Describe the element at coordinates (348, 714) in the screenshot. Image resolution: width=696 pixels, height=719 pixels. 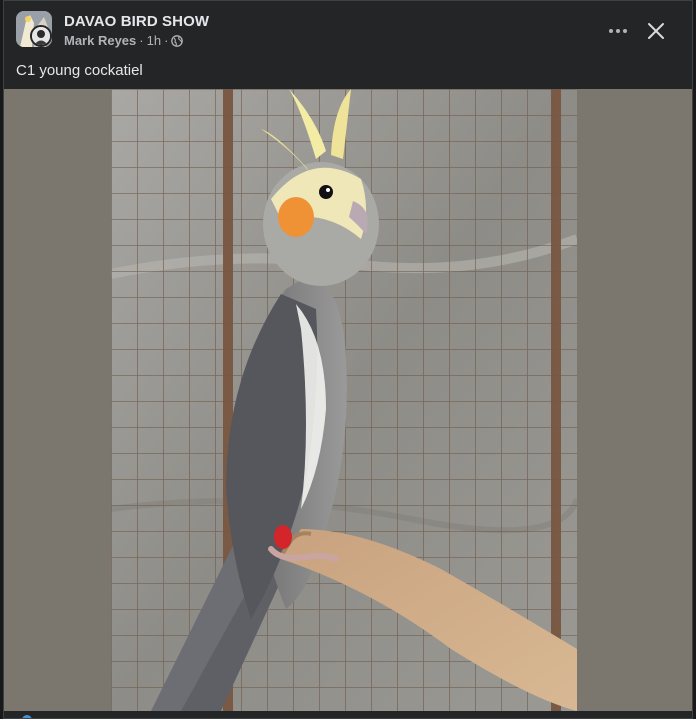
I see `footer-strip` at that location.